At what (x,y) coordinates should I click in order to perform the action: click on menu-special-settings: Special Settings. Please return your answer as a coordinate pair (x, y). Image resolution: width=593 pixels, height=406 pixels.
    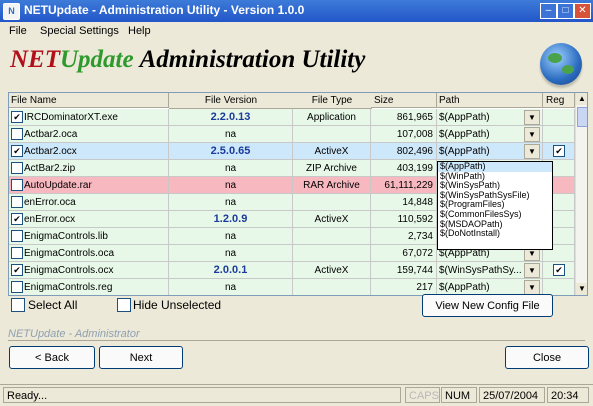
    Looking at the image, I should click on (79, 31).